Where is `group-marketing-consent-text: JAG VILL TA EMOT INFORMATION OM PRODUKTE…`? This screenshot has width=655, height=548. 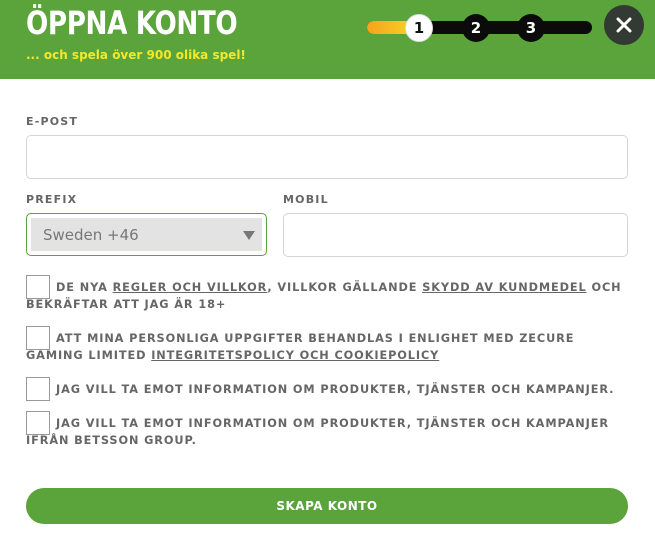 group-marketing-consent-text: JAG VILL TA EMOT INFORMATION OM PRODUKTE… is located at coordinates (317, 432).